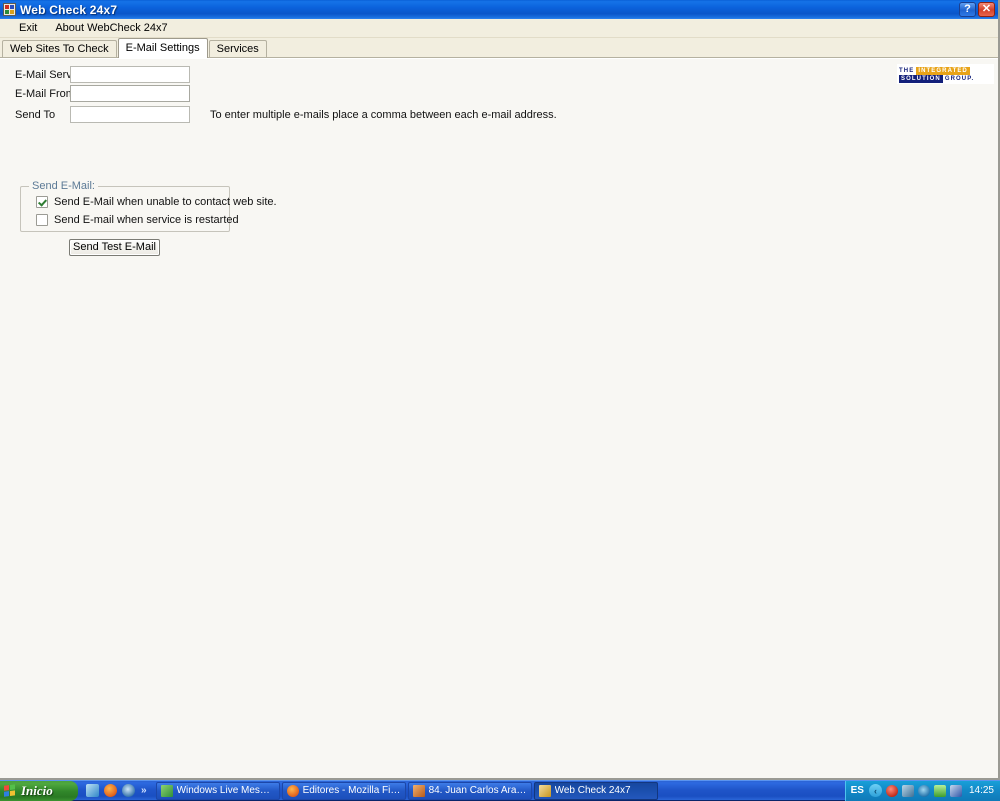  What do you see at coordinates (167, 791) in the screenshot?
I see `messenger-icon` at bounding box center [167, 791].